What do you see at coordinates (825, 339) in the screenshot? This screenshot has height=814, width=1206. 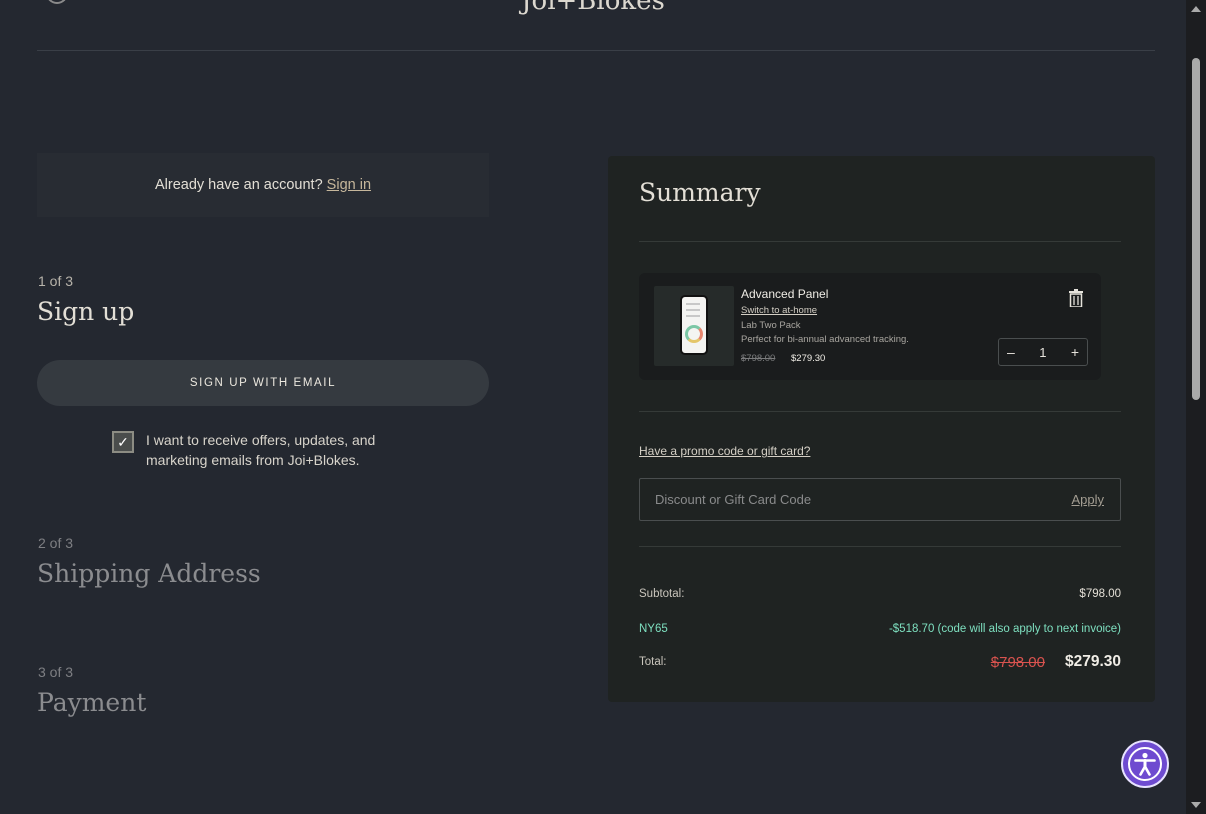 I see `item-description: Perfect for bi-annual advanced tracking.` at bounding box center [825, 339].